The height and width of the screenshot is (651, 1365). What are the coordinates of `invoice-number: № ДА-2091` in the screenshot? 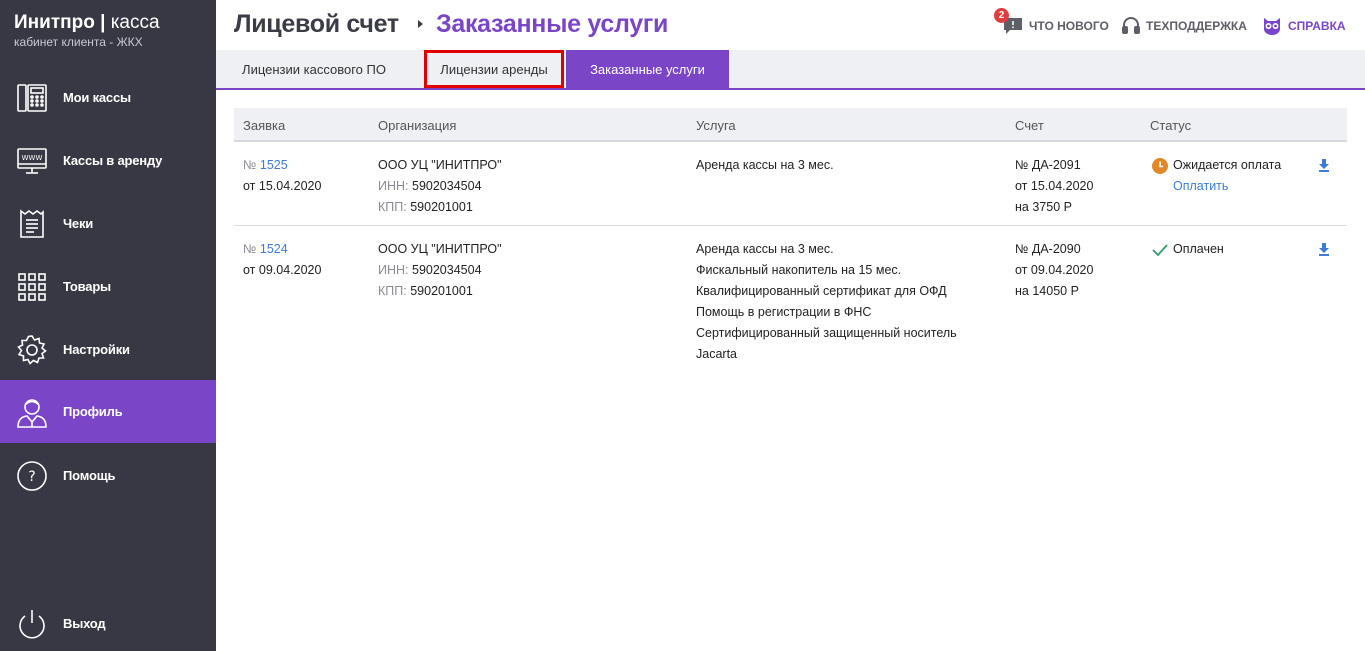 It's located at (1048, 165).